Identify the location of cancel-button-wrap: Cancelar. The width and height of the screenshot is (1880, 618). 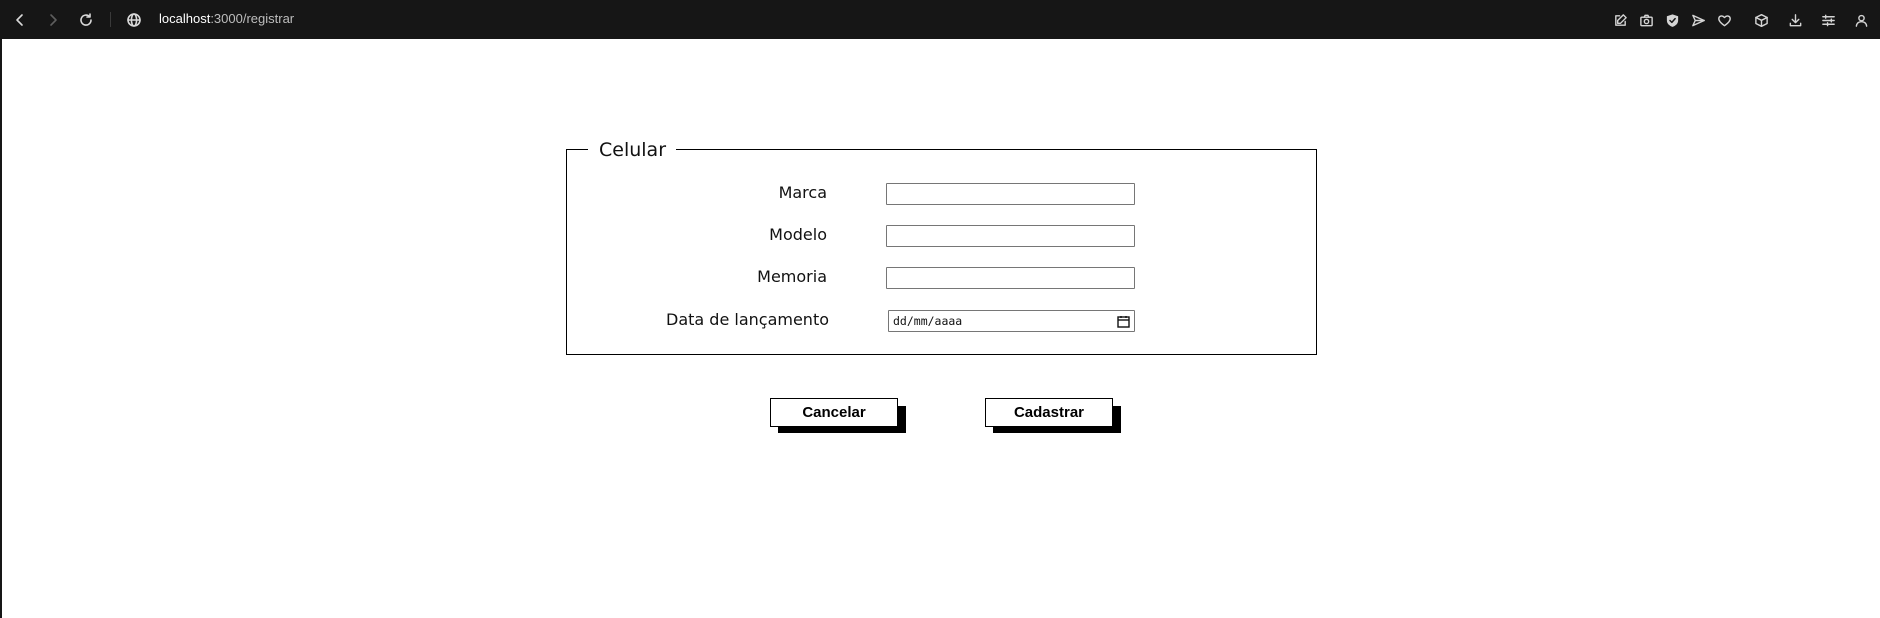
(839, 415).